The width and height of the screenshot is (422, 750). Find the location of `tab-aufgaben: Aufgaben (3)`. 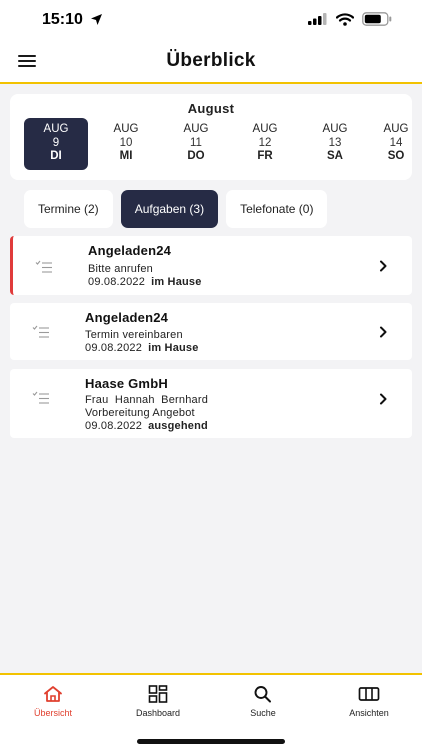

tab-aufgaben: Aufgaben (3) is located at coordinates (169, 209).